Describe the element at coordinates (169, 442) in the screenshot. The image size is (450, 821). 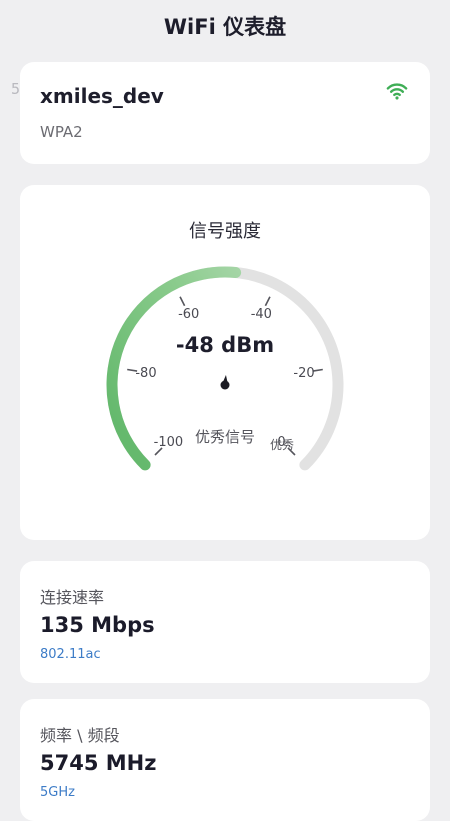
I see `gauge-tick-label: -100` at that location.